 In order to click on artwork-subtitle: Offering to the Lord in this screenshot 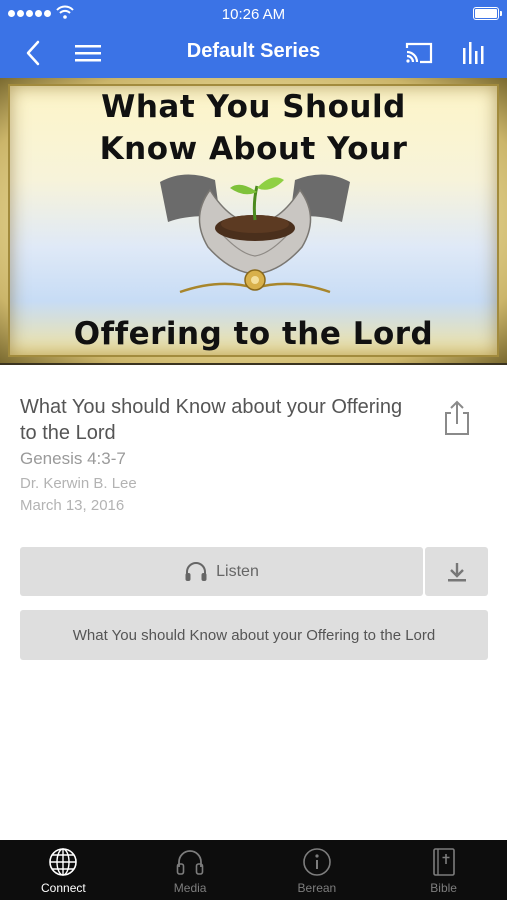, I will do `click(253, 334)`.